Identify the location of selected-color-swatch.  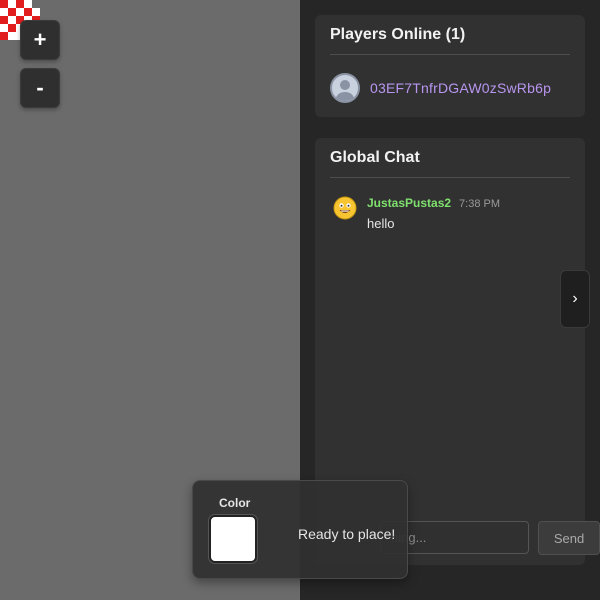
(233, 539).